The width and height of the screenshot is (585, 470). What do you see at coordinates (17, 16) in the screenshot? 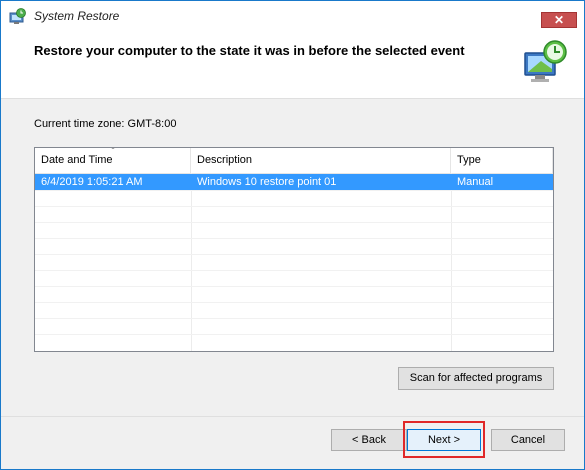
I see `system-restore-icon` at bounding box center [17, 16].